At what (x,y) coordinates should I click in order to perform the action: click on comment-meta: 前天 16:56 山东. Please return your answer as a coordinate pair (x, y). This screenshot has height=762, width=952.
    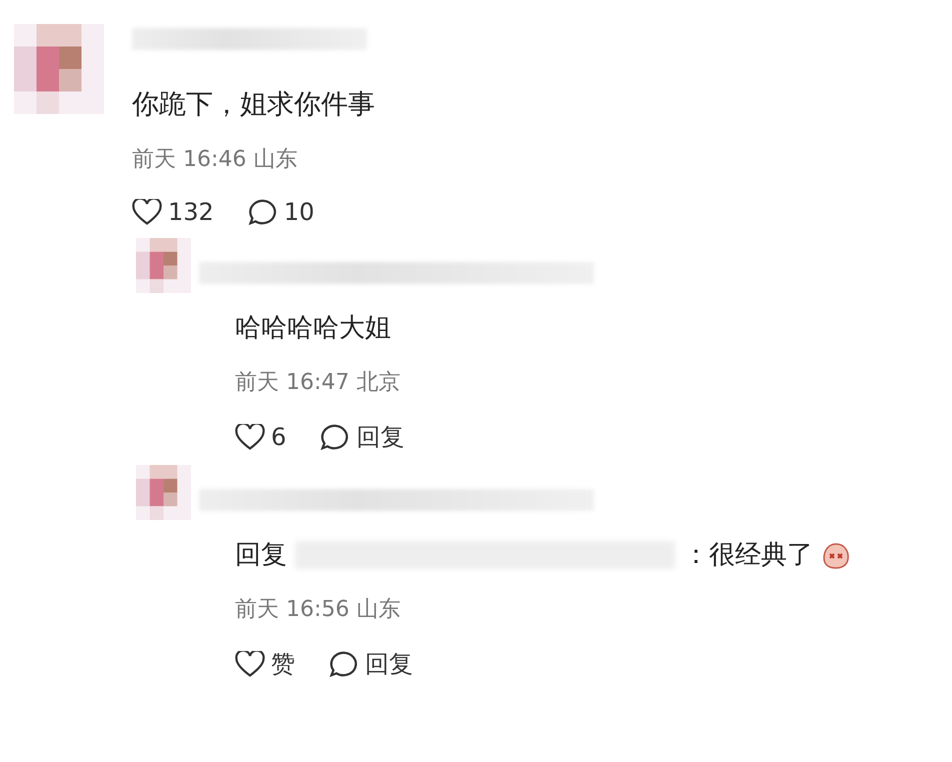
    Looking at the image, I should click on (318, 610).